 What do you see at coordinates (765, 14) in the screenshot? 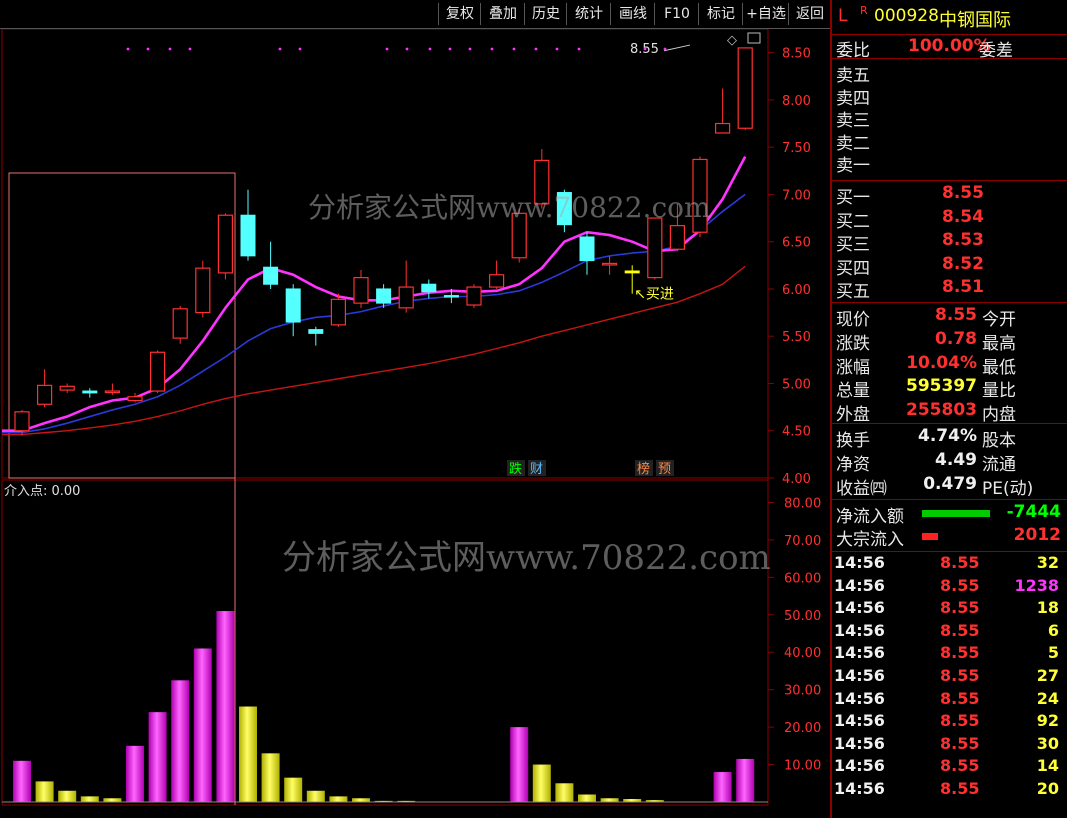
I see `toolbar-button-7: +自选` at bounding box center [765, 14].